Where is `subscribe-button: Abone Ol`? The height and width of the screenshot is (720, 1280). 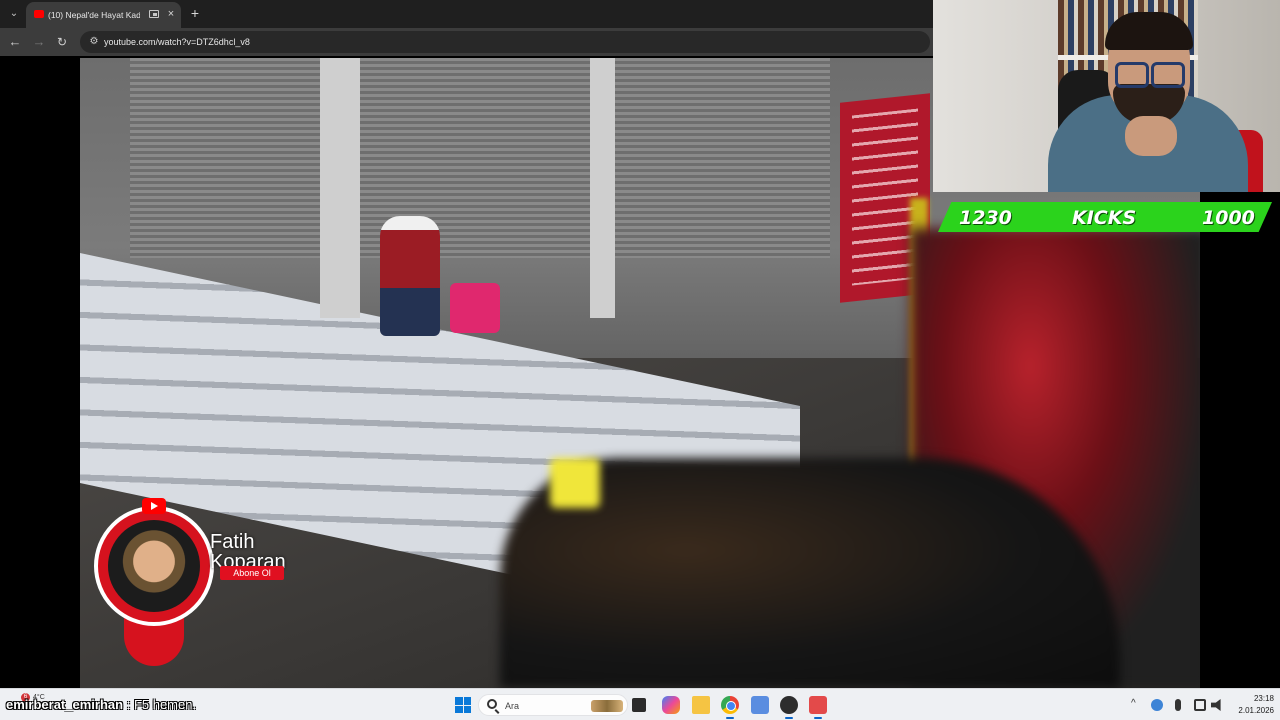
subscribe-button: Abone Ol is located at coordinates (252, 573).